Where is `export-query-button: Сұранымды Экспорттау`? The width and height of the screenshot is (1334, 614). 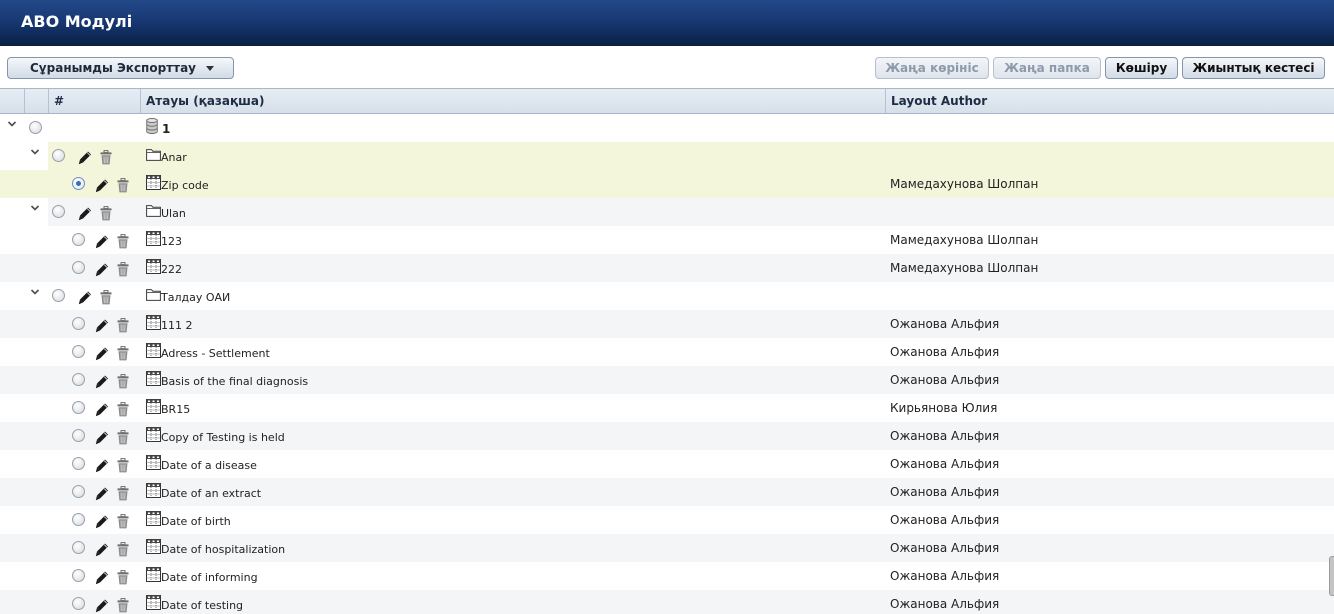
export-query-button: Сұранымды Экспорттау is located at coordinates (120, 68).